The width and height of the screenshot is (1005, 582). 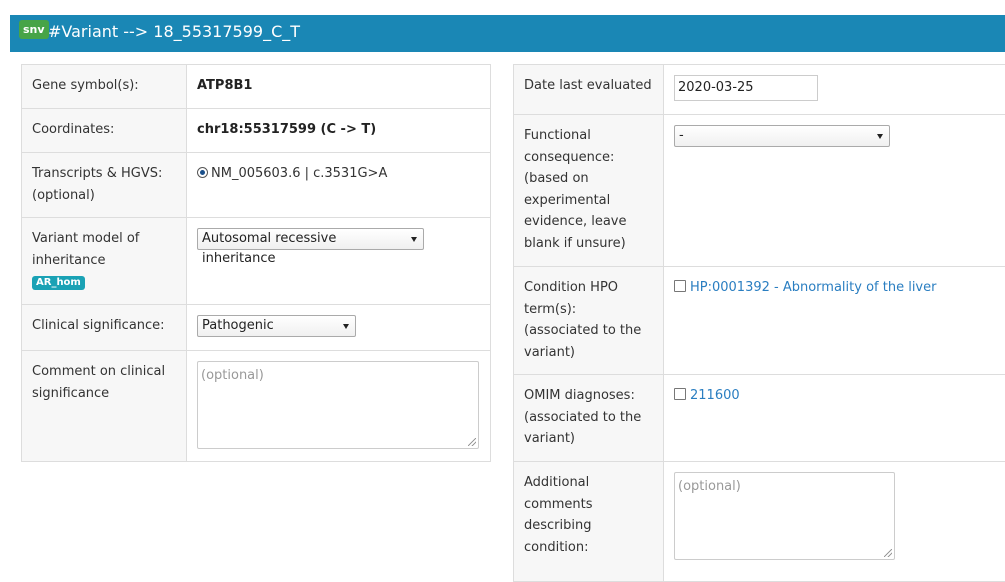 I want to click on omim-checkbox, so click(x=680, y=394).